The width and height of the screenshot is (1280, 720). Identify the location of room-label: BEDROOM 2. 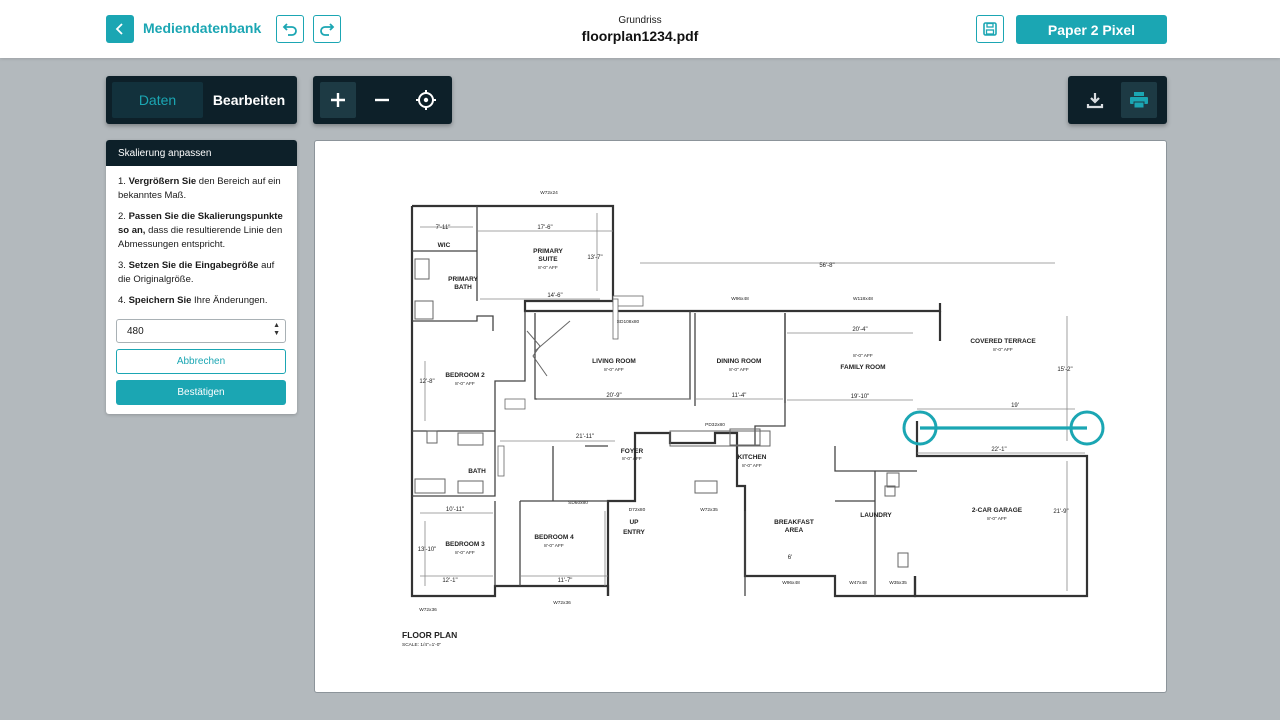
(465, 375).